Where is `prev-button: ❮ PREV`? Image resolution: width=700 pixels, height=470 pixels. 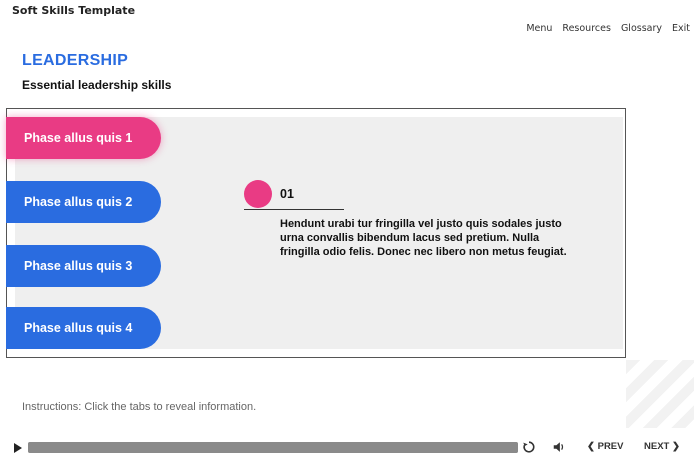
prev-button: ❮ PREV is located at coordinates (605, 446).